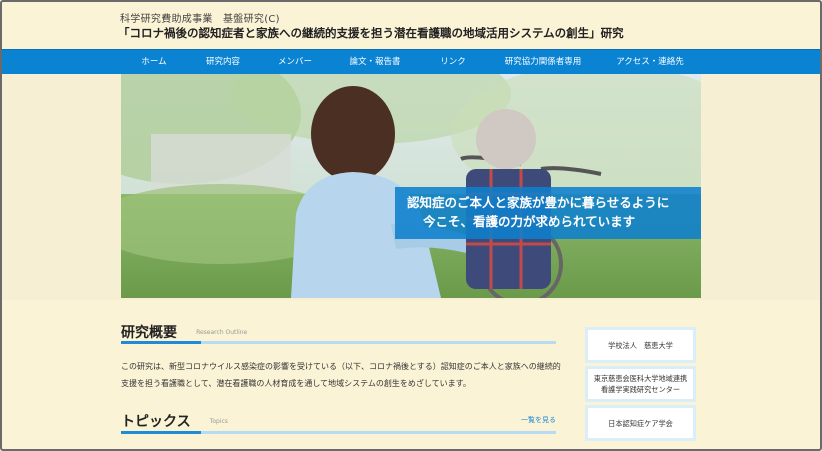 The image size is (822, 451). What do you see at coordinates (650, 62) in the screenshot?
I see `nav-item-access: アクセス・連絡先` at bounding box center [650, 62].